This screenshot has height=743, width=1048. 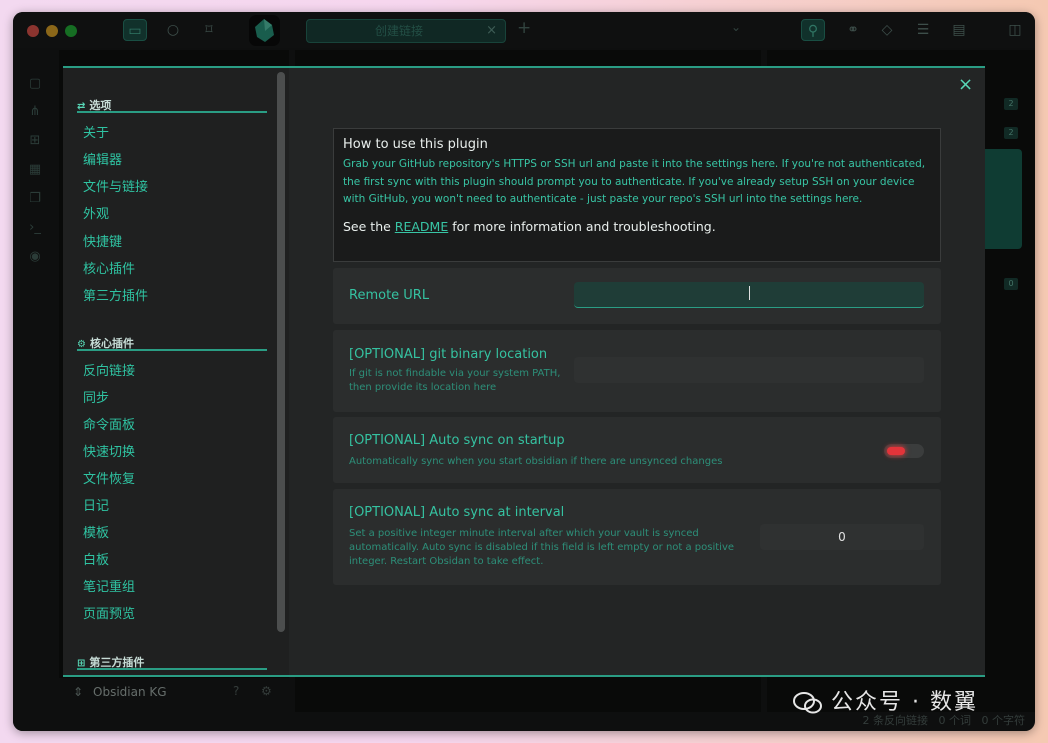 What do you see at coordinates (896, 451) in the screenshot?
I see `toggle-knob` at bounding box center [896, 451].